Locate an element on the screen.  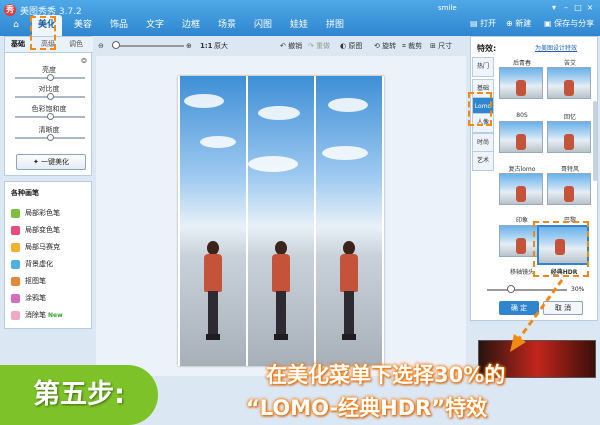
saturation-knob is located at coordinates (50, 116).